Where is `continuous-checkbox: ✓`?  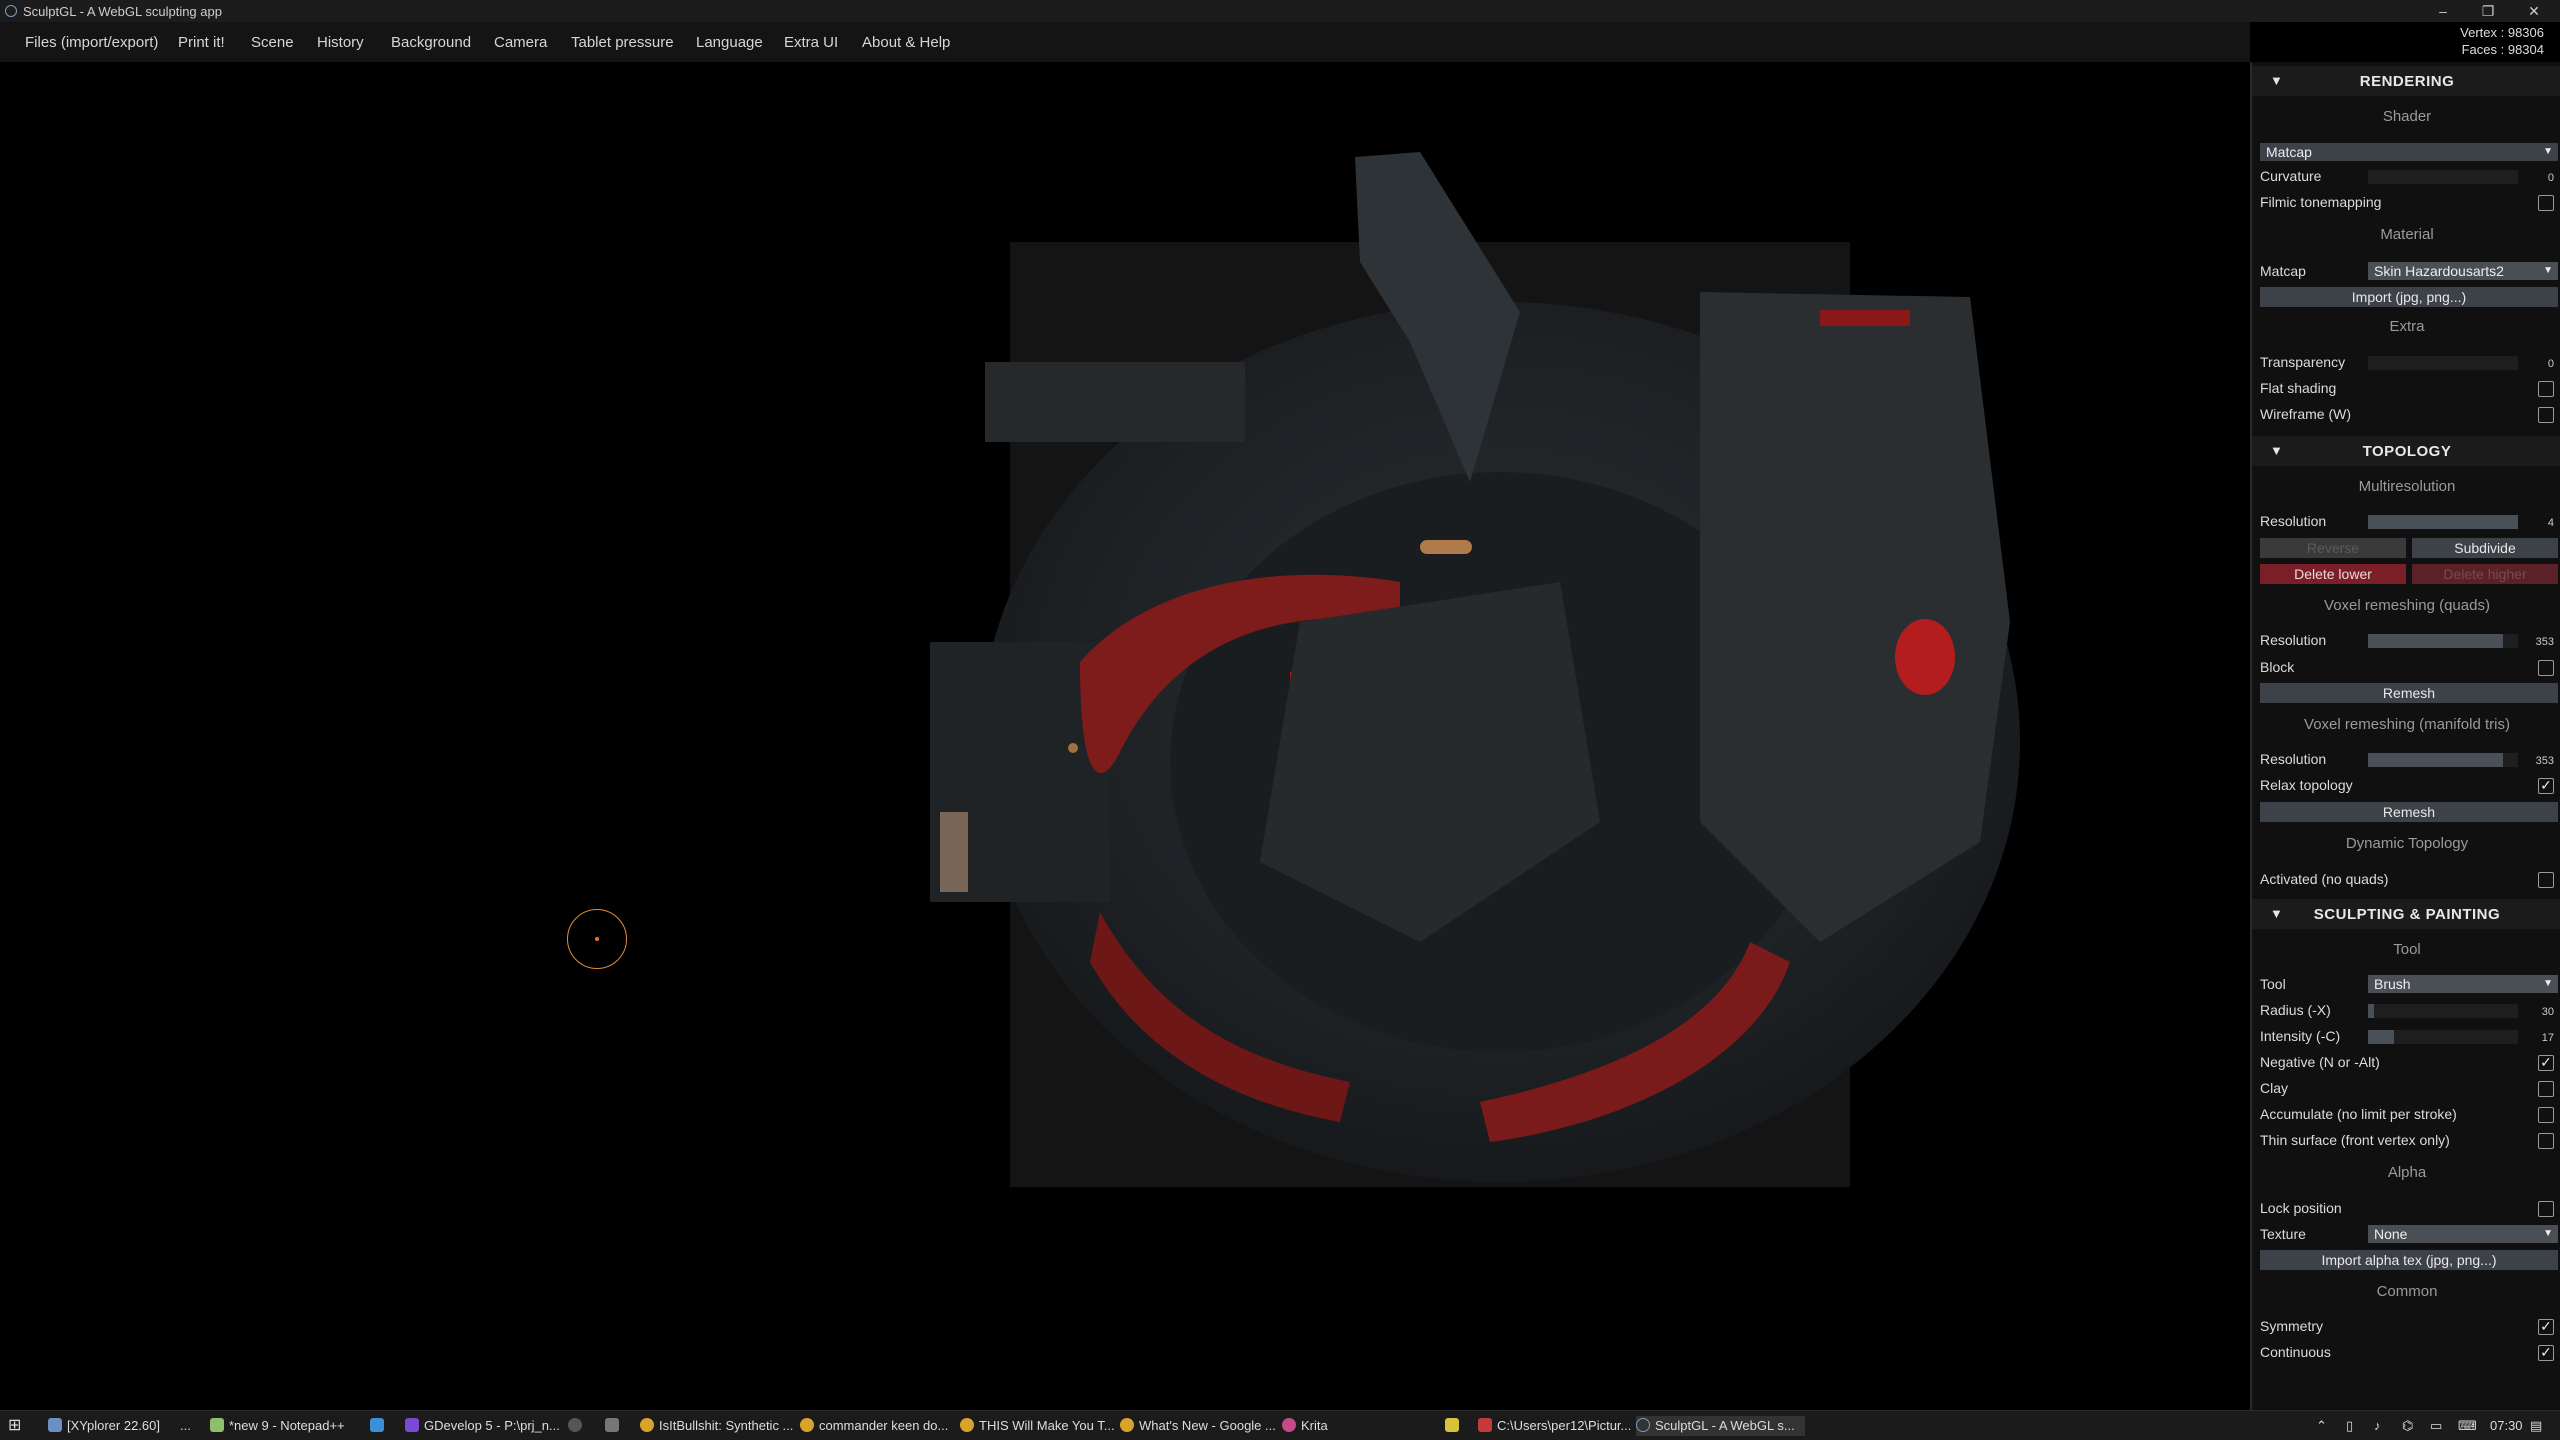 continuous-checkbox: ✓ is located at coordinates (2546, 1353).